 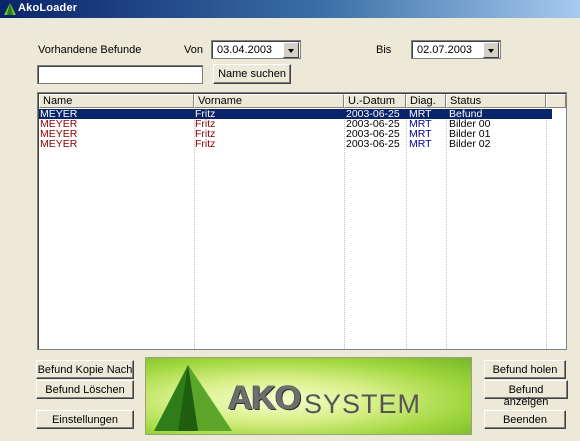 What do you see at coordinates (445, 50) in the screenshot?
I see `bis-date-value: 02.07.2003` at bounding box center [445, 50].